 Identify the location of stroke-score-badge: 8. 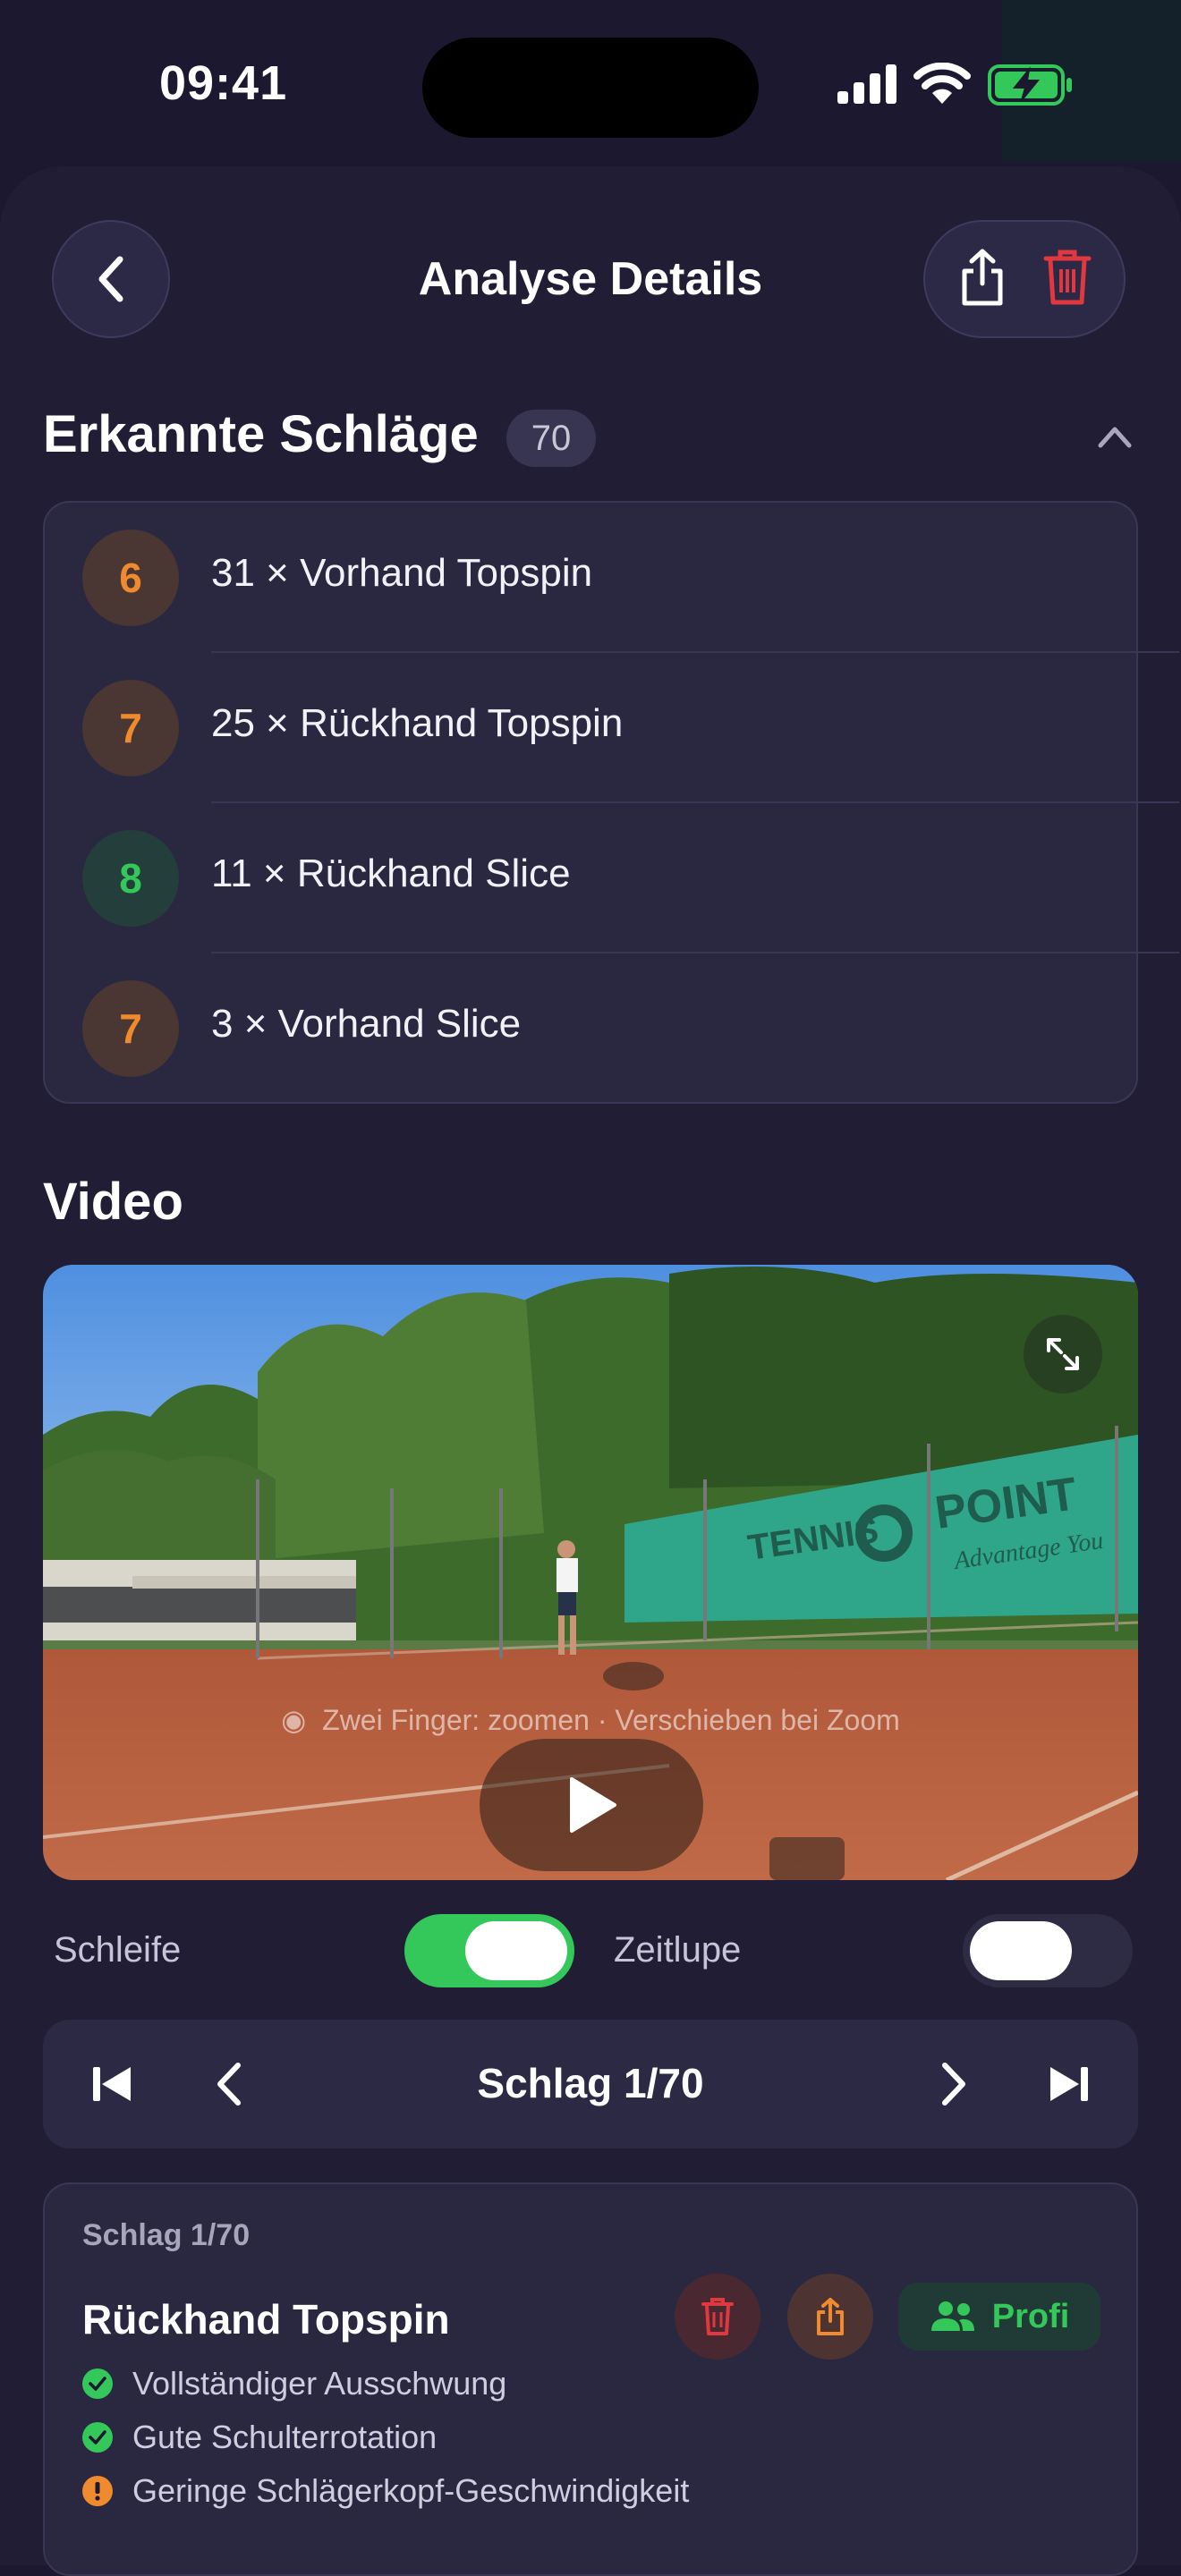
(130, 878).